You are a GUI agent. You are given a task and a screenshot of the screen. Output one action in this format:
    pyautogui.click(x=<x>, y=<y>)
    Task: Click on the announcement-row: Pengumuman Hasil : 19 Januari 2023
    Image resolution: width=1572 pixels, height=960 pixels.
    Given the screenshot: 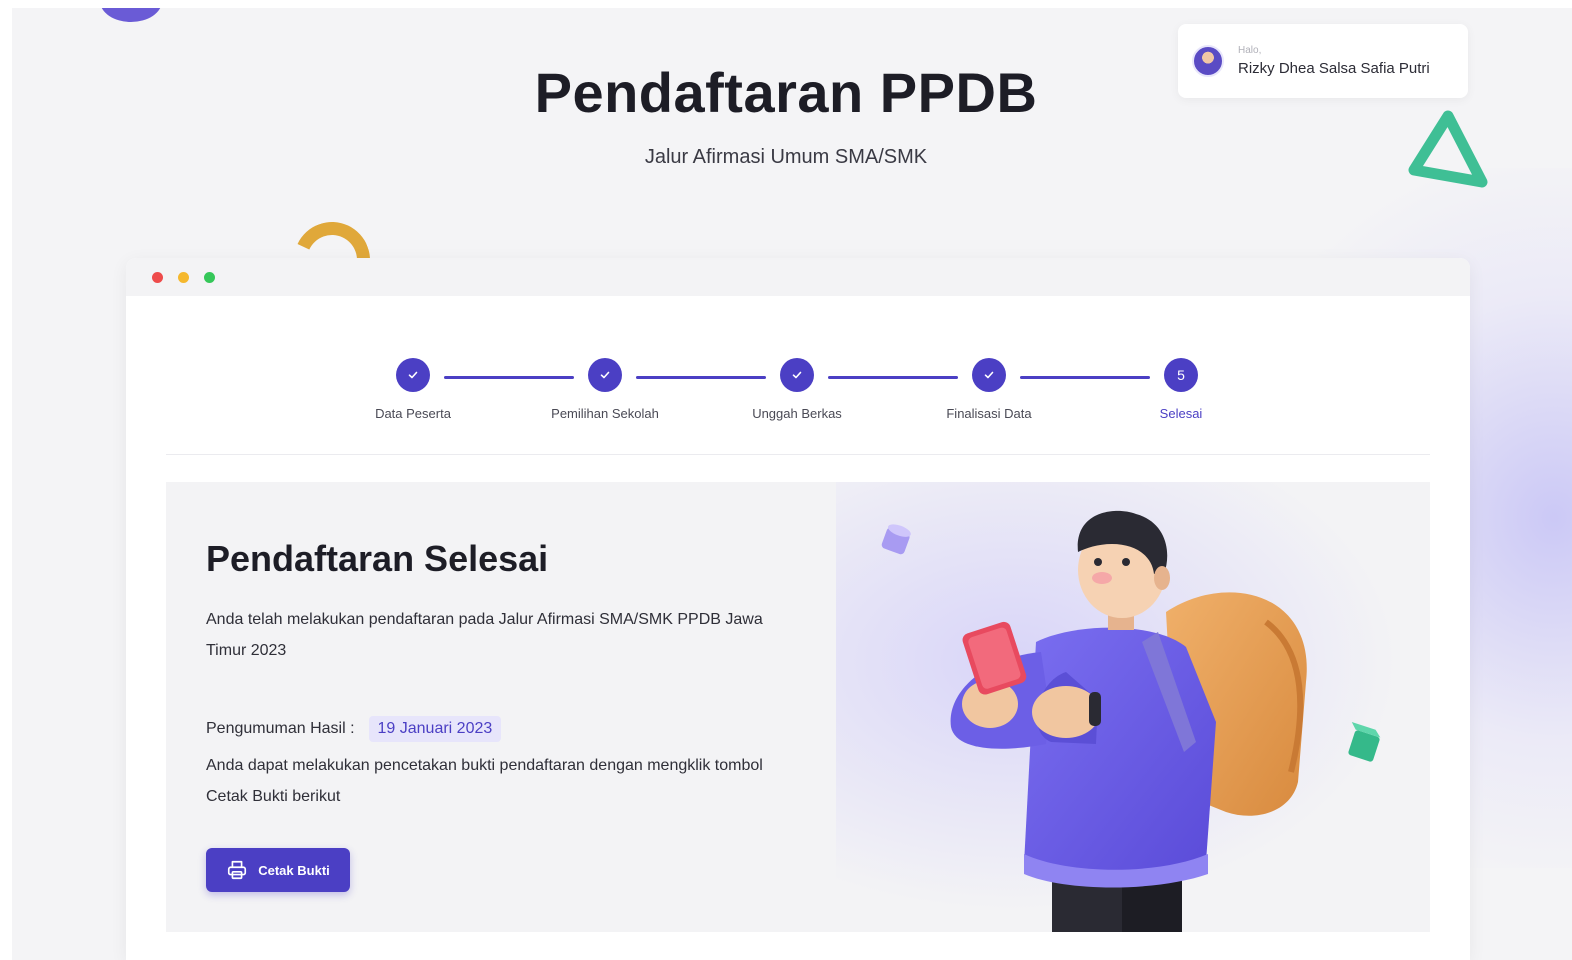 What is the action you would take?
    pyautogui.click(x=354, y=729)
    